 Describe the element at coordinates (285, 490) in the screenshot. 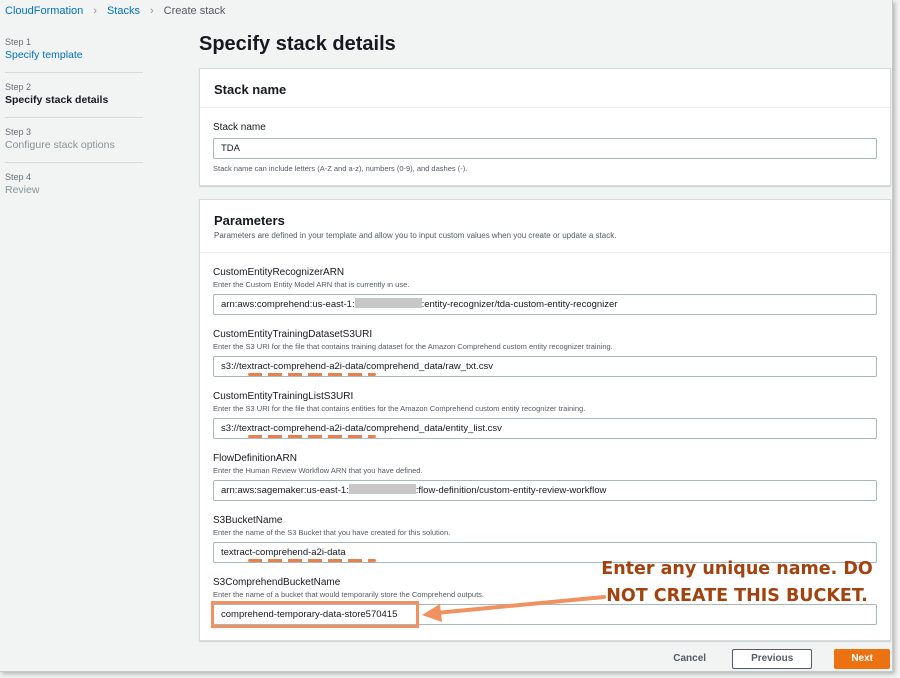

I see `input-value-prefix: arn:aws:sagemaker:us-east-1:` at that location.